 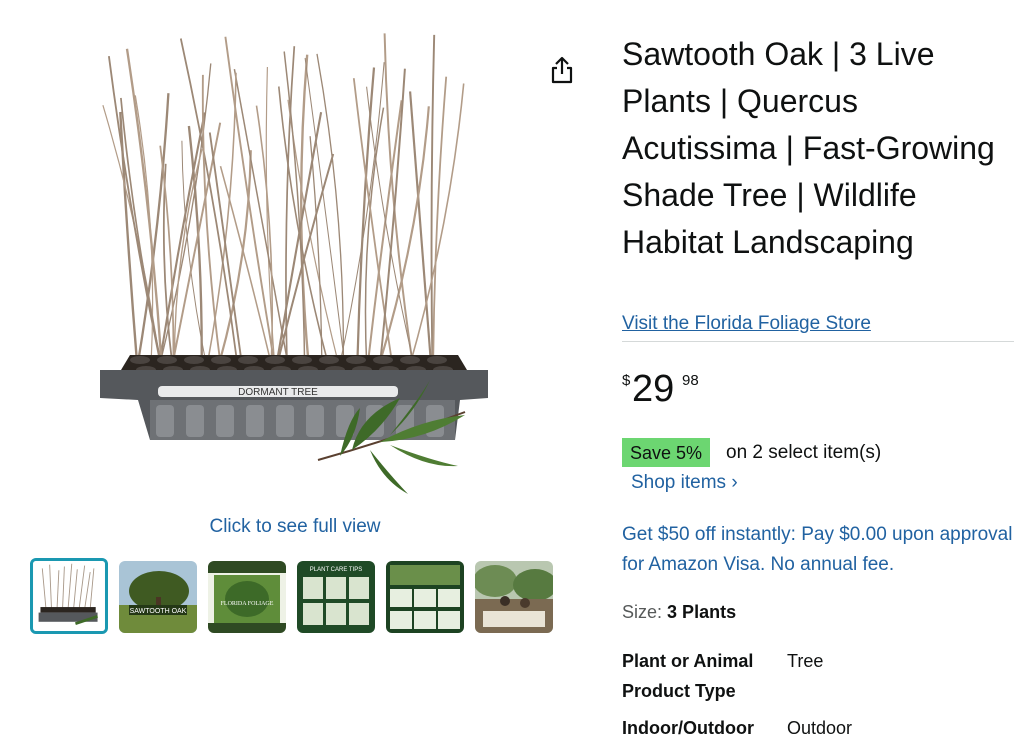 I want to click on price-currency-symbol: $, so click(x=626, y=380).